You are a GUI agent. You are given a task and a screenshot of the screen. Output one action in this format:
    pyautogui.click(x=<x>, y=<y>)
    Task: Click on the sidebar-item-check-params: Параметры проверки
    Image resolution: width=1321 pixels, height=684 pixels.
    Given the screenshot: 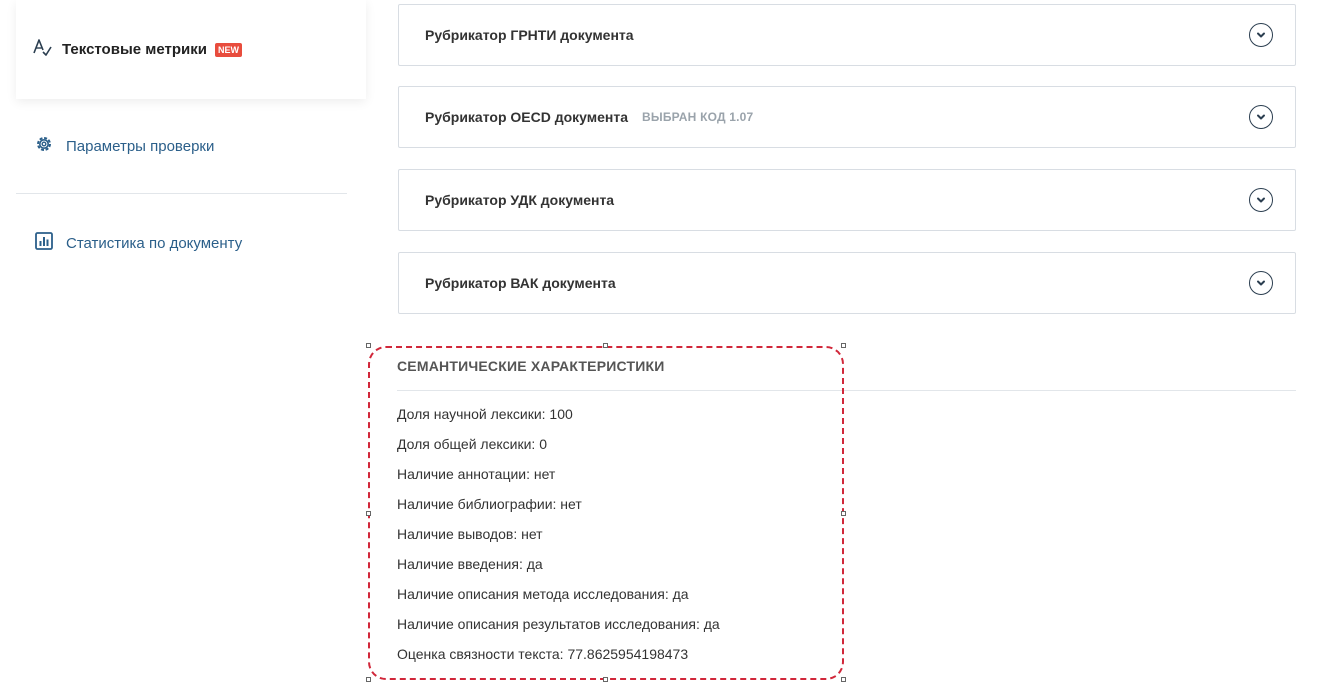 What is the action you would take?
    pyautogui.click(x=124, y=146)
    